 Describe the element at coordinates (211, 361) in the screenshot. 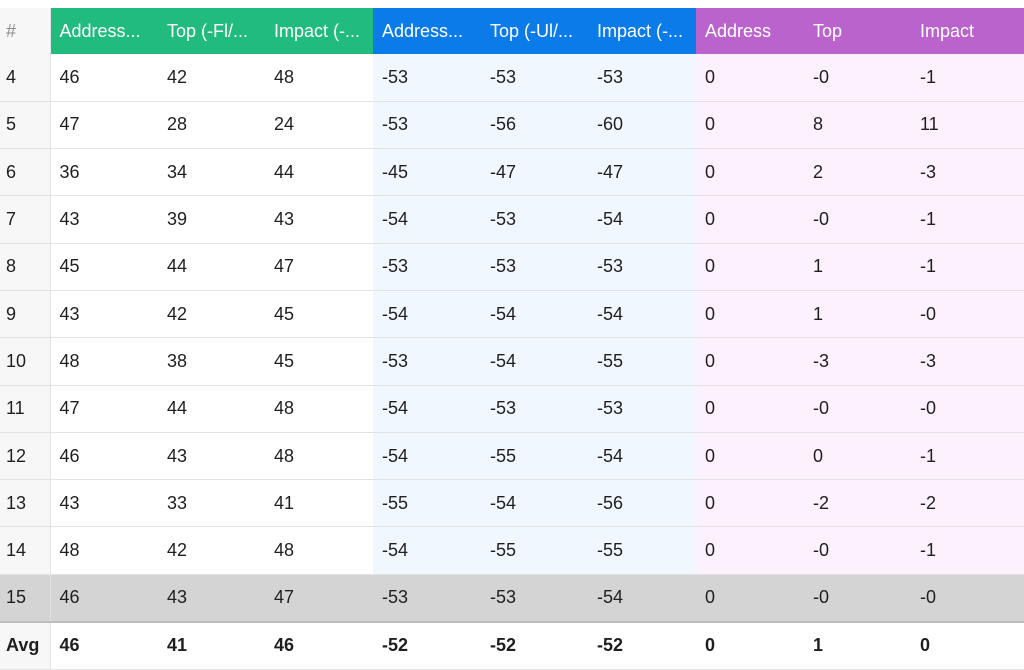

I see `table-cell: 38` at that location.